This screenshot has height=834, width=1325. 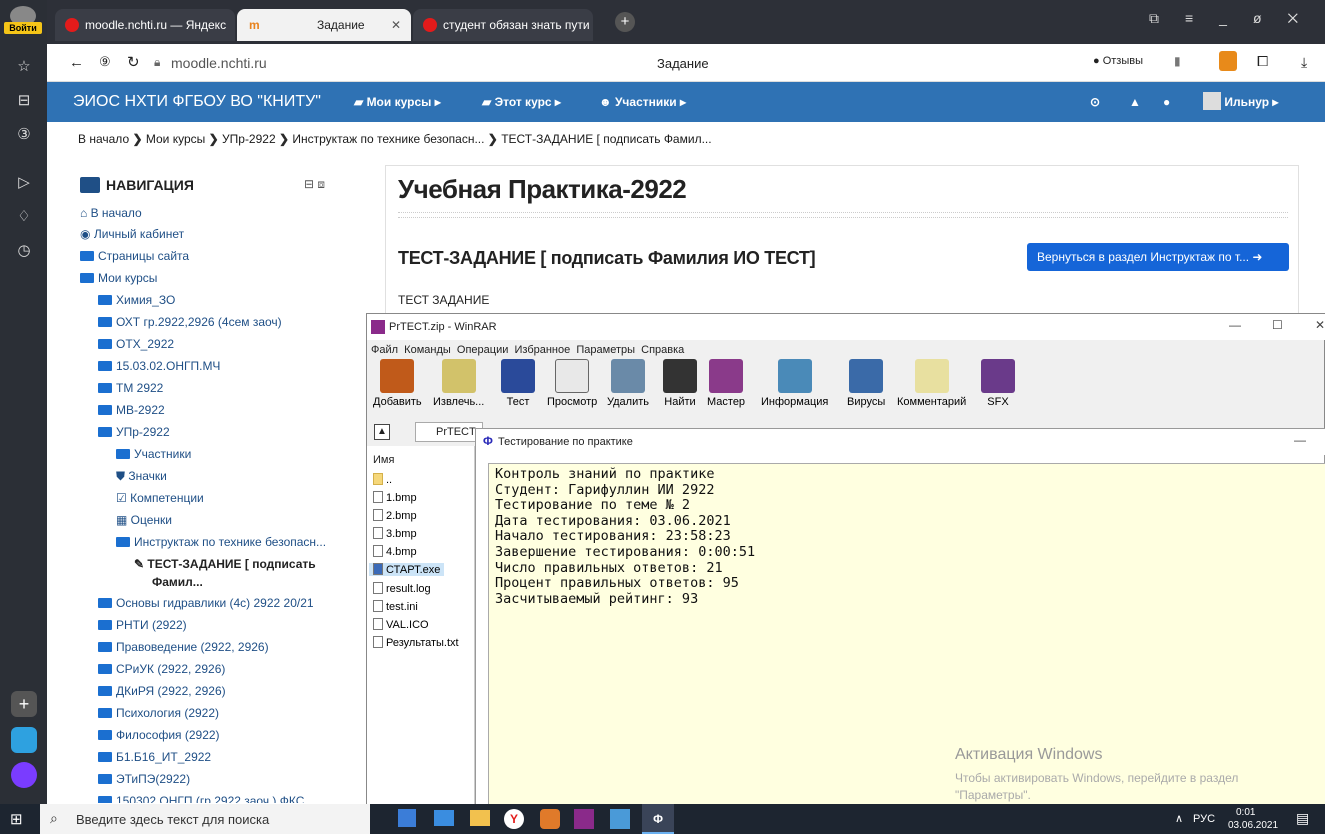 What do you see at coordinates (395, 497) in the screenshot?
I see `file-item: 1.bmp` at bounding box center [395, 497].